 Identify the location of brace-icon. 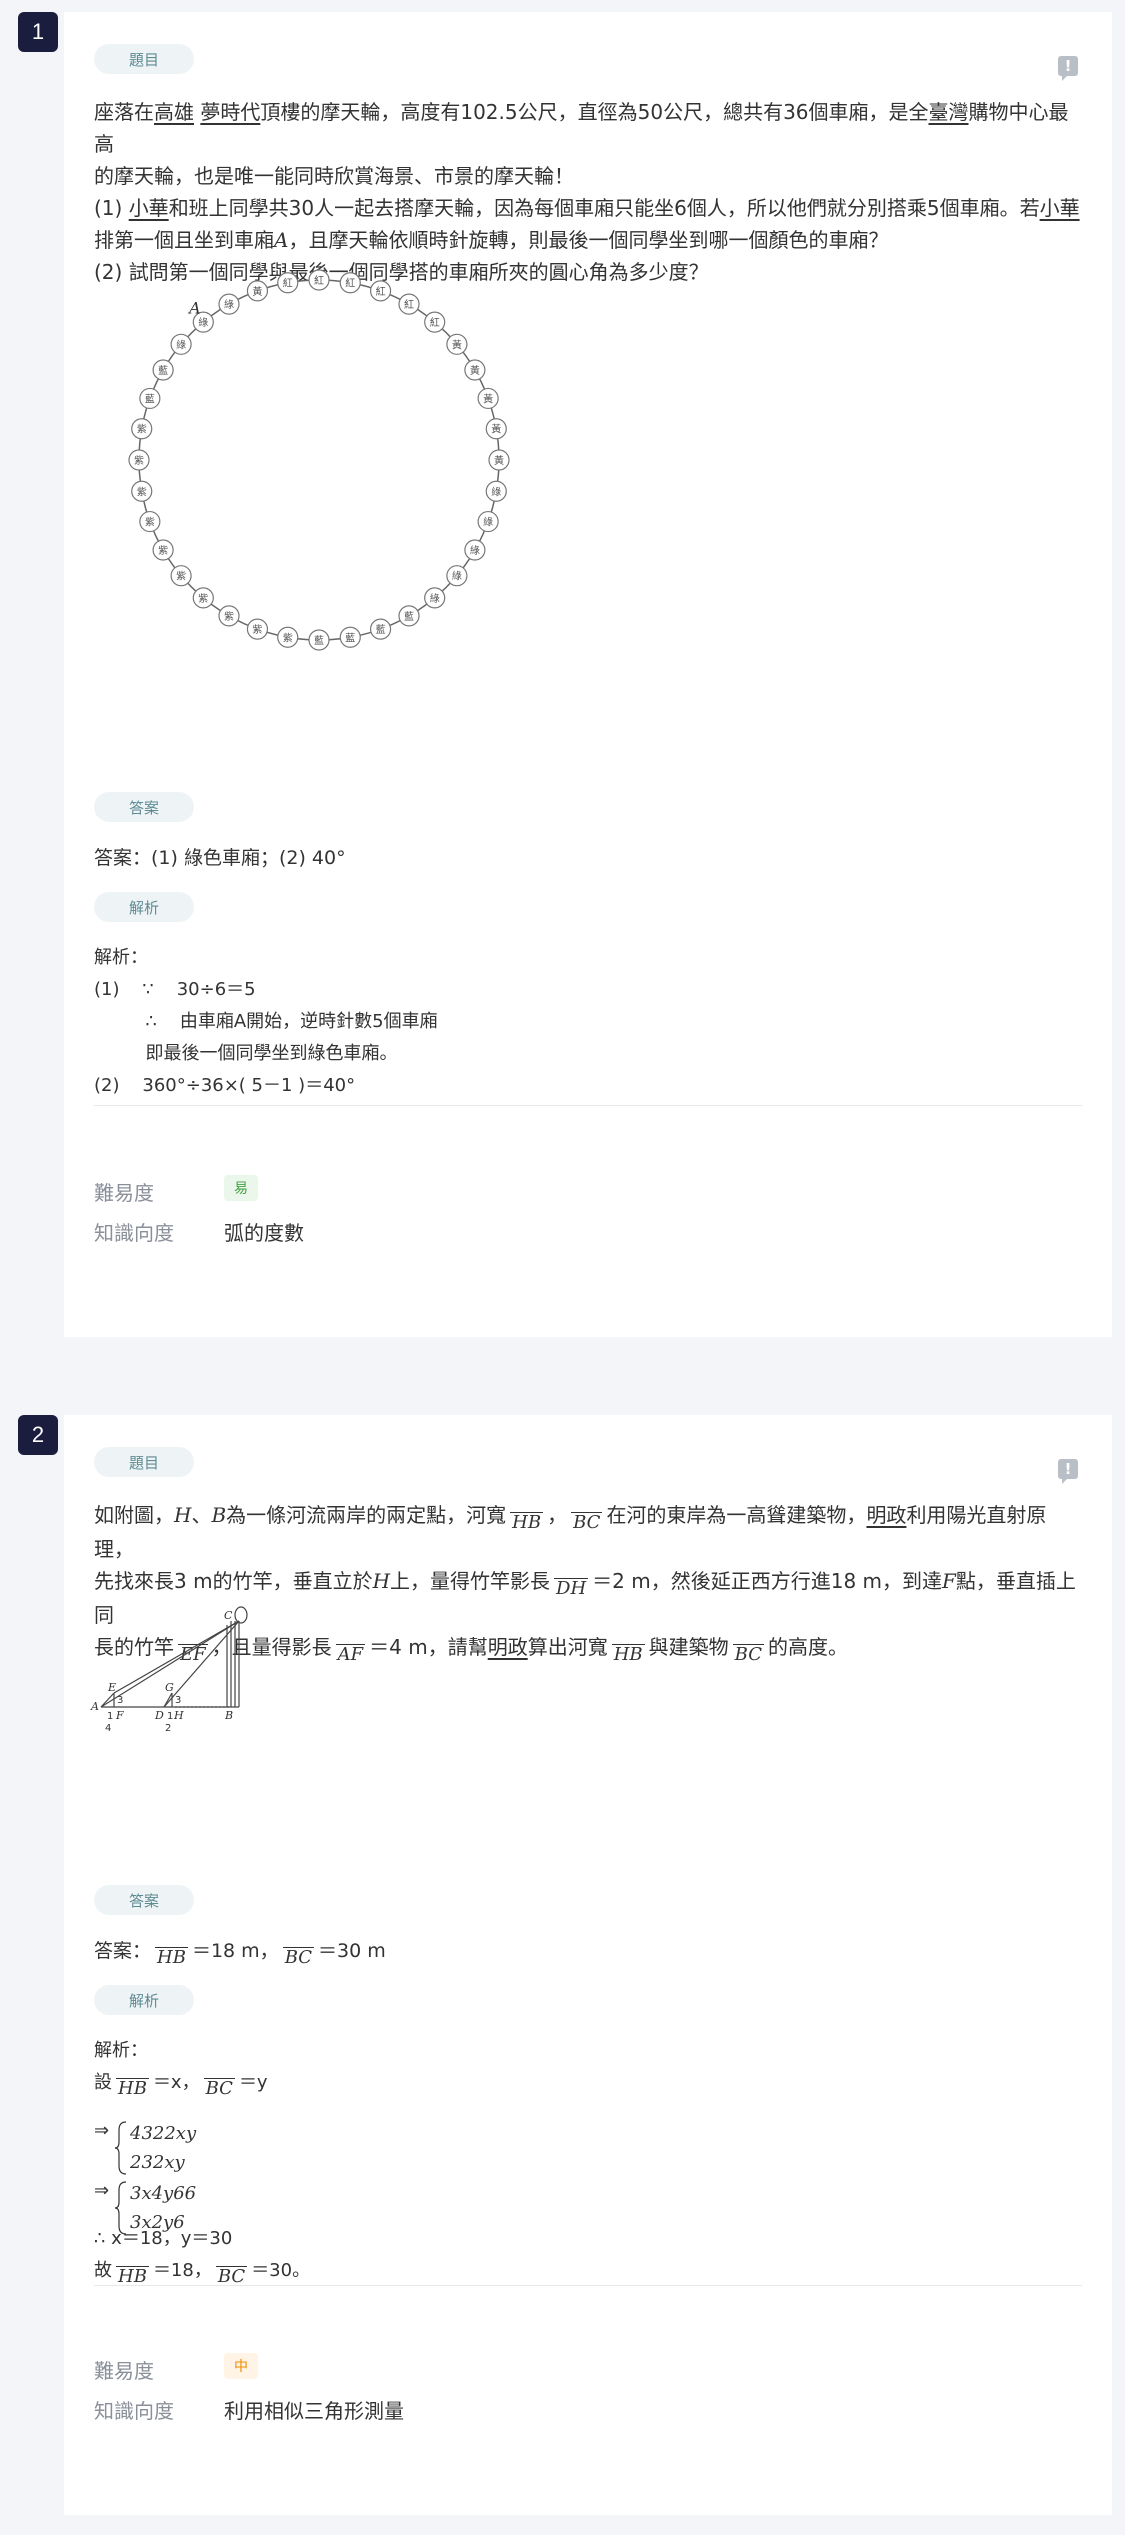
(120, 2148).